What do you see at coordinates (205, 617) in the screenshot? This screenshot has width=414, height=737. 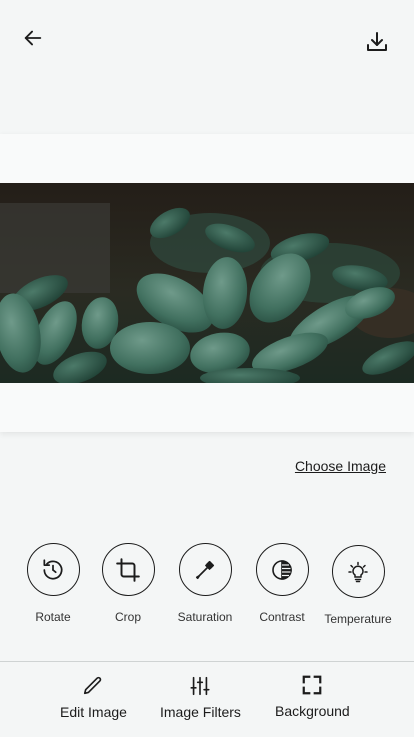 I see `tool-label: Saturation` at bounding box center [205, 617].